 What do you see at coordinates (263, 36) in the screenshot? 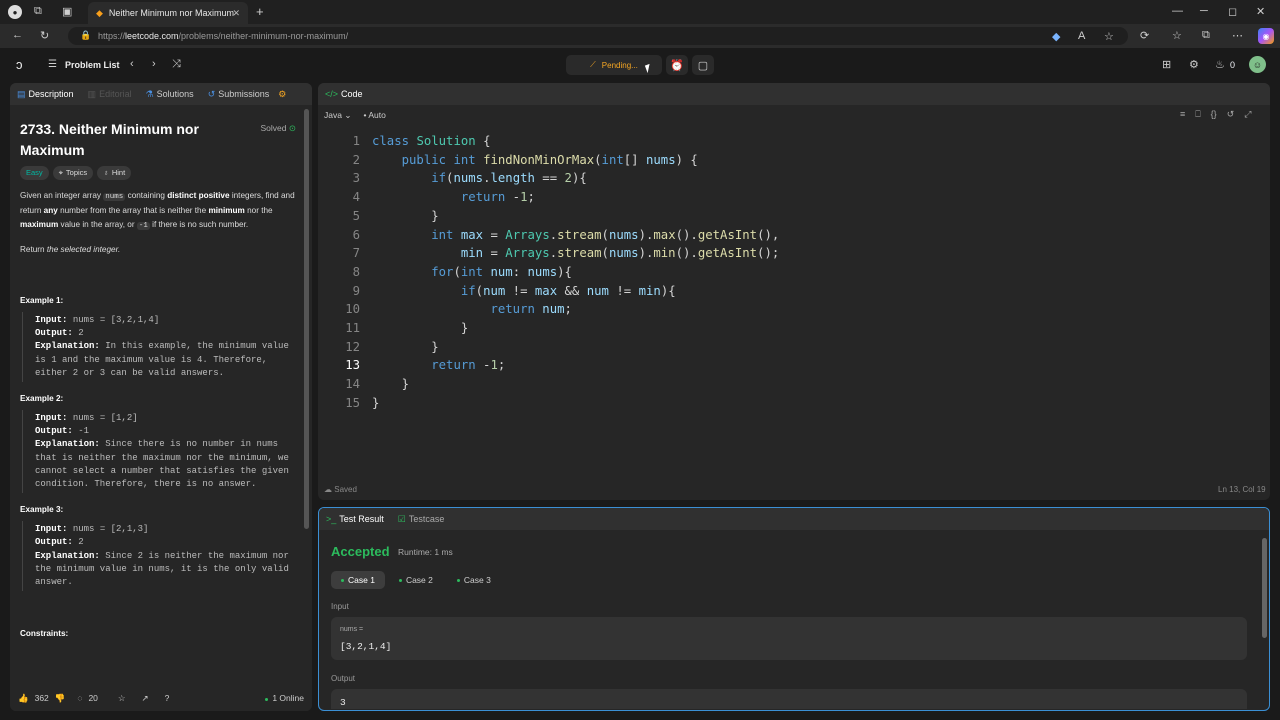
I see `url-path: /problems/neither-minimum-nor-maximum/` at bounding box center [263, 36].